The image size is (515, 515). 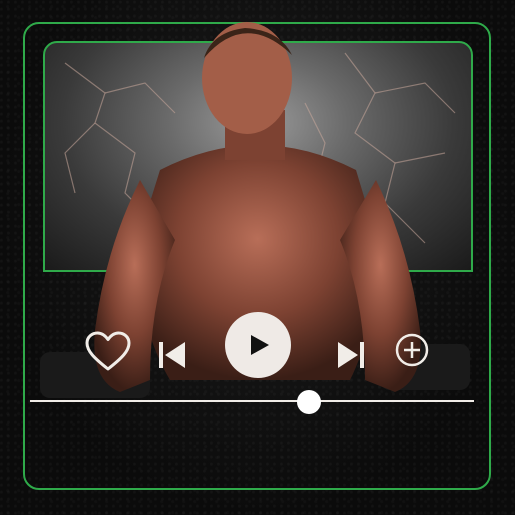 I want to click on play-button, so click(x=258, y=345).